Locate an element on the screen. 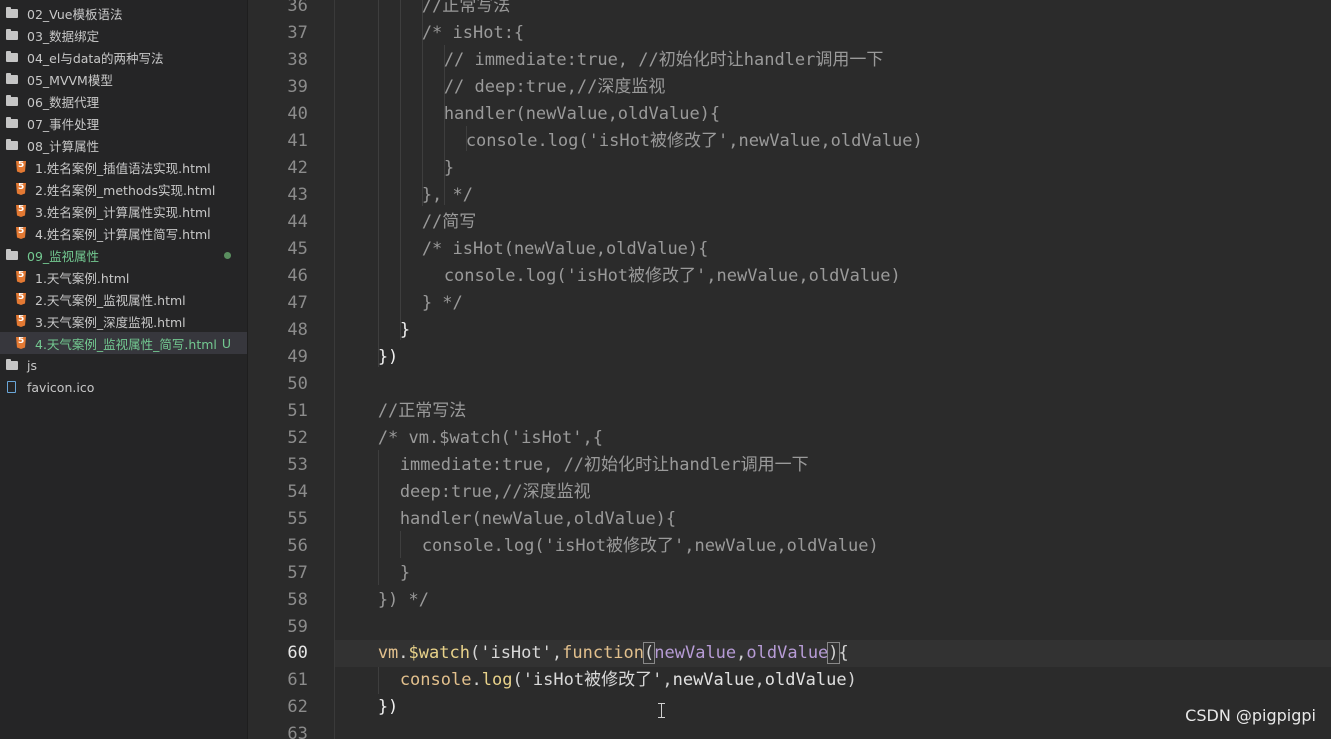 The height and width of the screenshot is (739, 1331). tree-item-folder: js is located at coordinates (123, 365).